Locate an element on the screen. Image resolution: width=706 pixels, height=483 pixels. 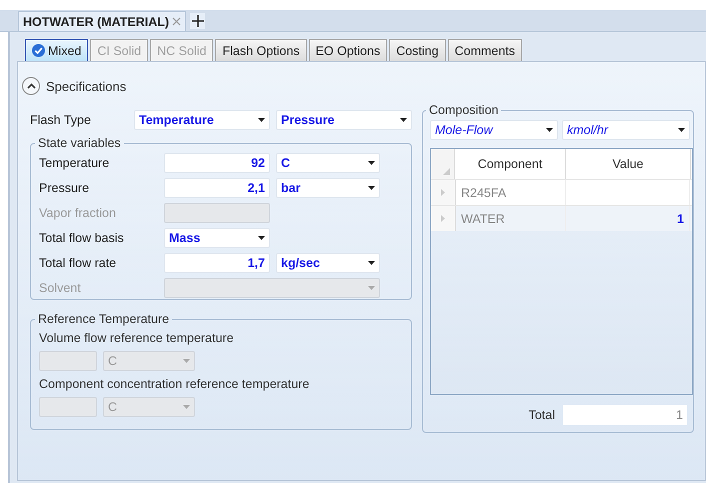
table-cell: R245FA is located at coordinates (483, 193).